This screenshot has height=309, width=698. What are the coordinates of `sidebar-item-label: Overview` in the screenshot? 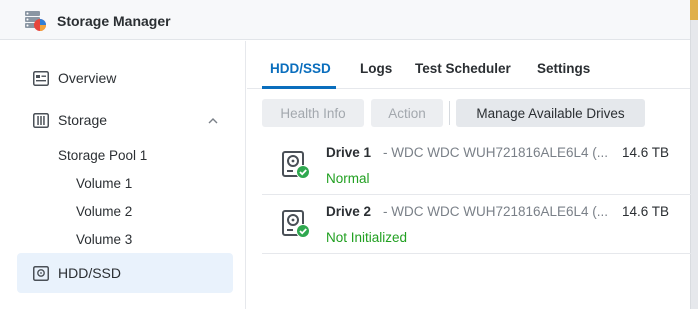 It's located at (87, 78).